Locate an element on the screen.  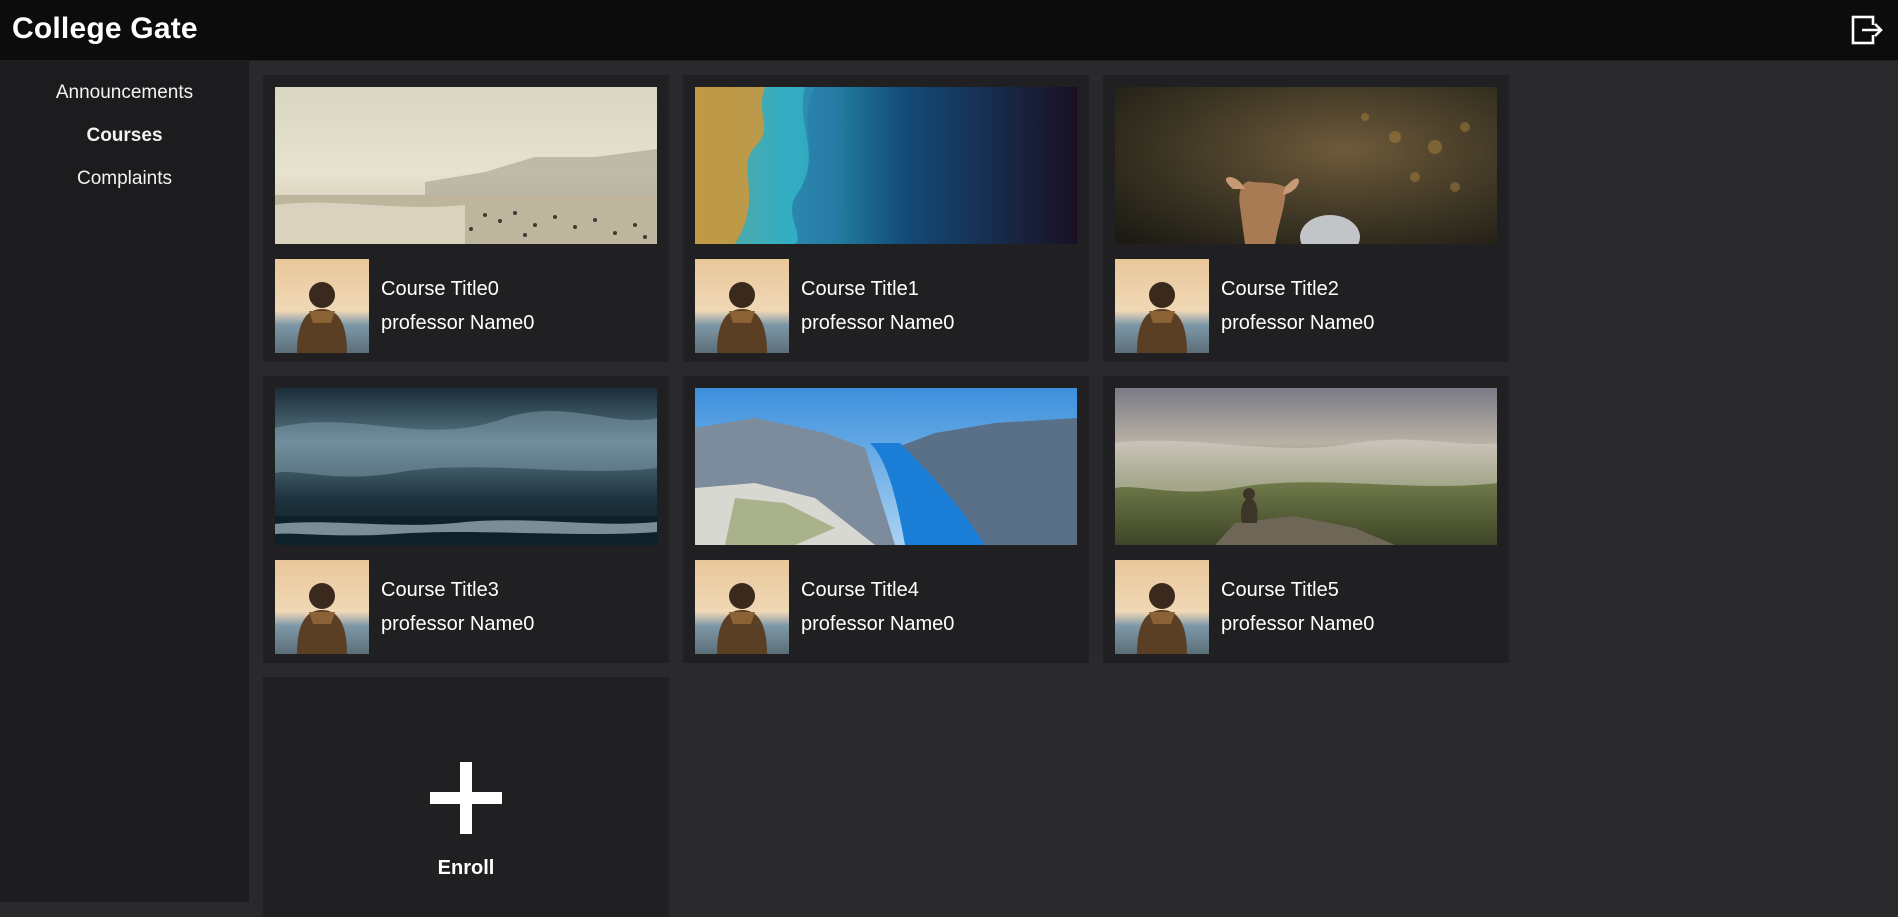
course-card: Course Title0 professor Name0 is located at coordinates (466, 218).